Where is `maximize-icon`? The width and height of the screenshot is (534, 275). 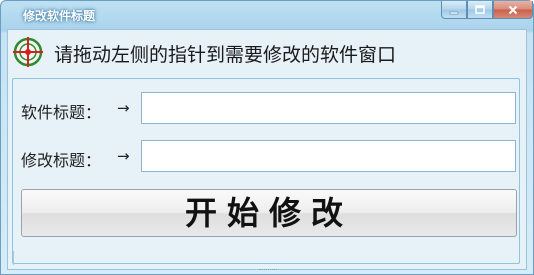 maximize-icon is located at coordinates (480, 9).